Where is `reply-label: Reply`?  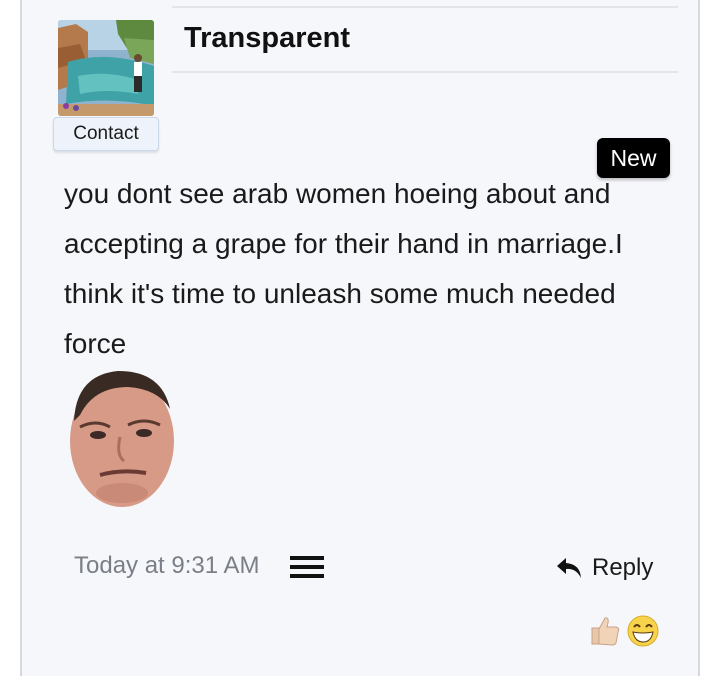 reply-label: Reply is located at coordinates (623, 567).